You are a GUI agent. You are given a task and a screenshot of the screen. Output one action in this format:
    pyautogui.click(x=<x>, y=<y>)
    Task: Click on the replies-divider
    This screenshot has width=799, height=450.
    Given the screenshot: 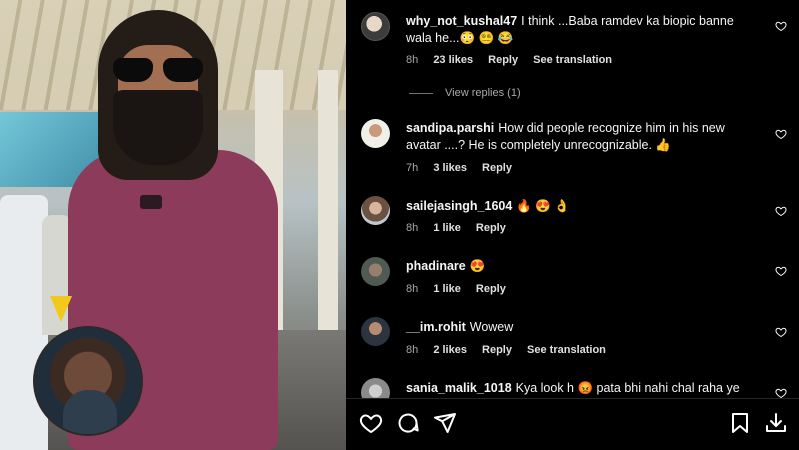 What is the action you would take?
    pyautogui.click(x=421, y=93)
    